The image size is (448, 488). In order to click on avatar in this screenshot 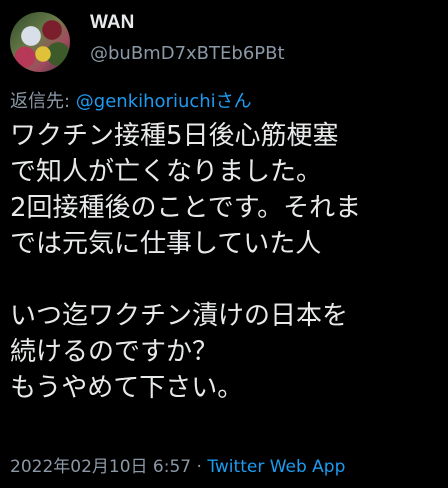, I will do `click(40, 42)`.